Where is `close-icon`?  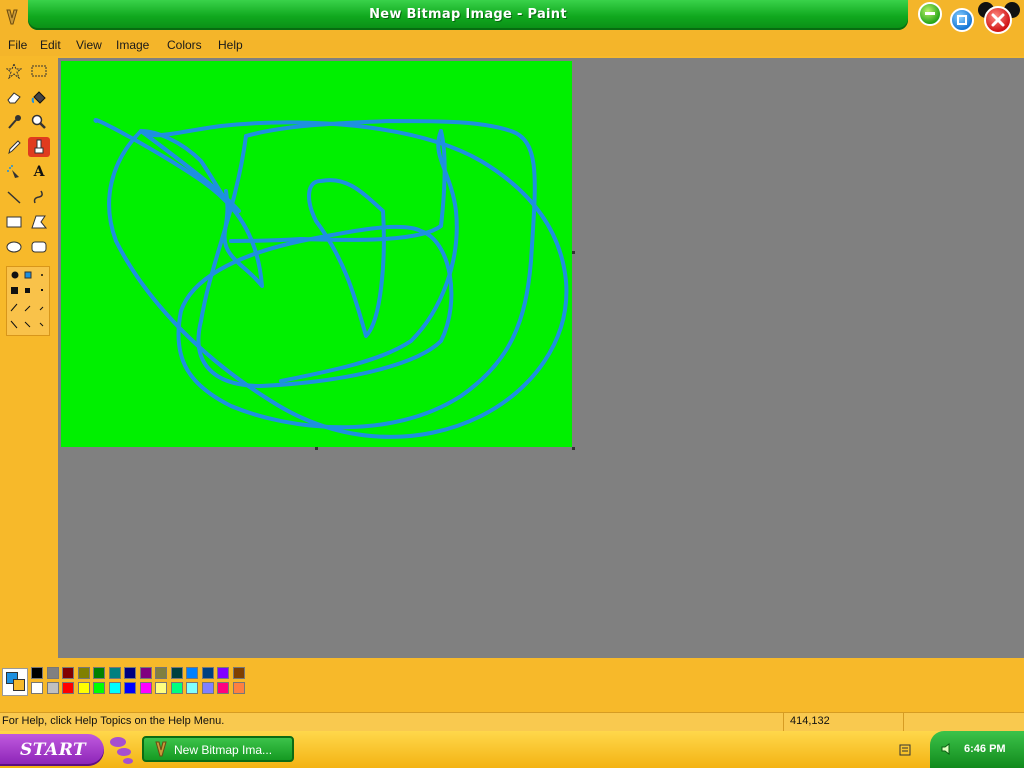
close-icon is located at coordinates (998, 20).